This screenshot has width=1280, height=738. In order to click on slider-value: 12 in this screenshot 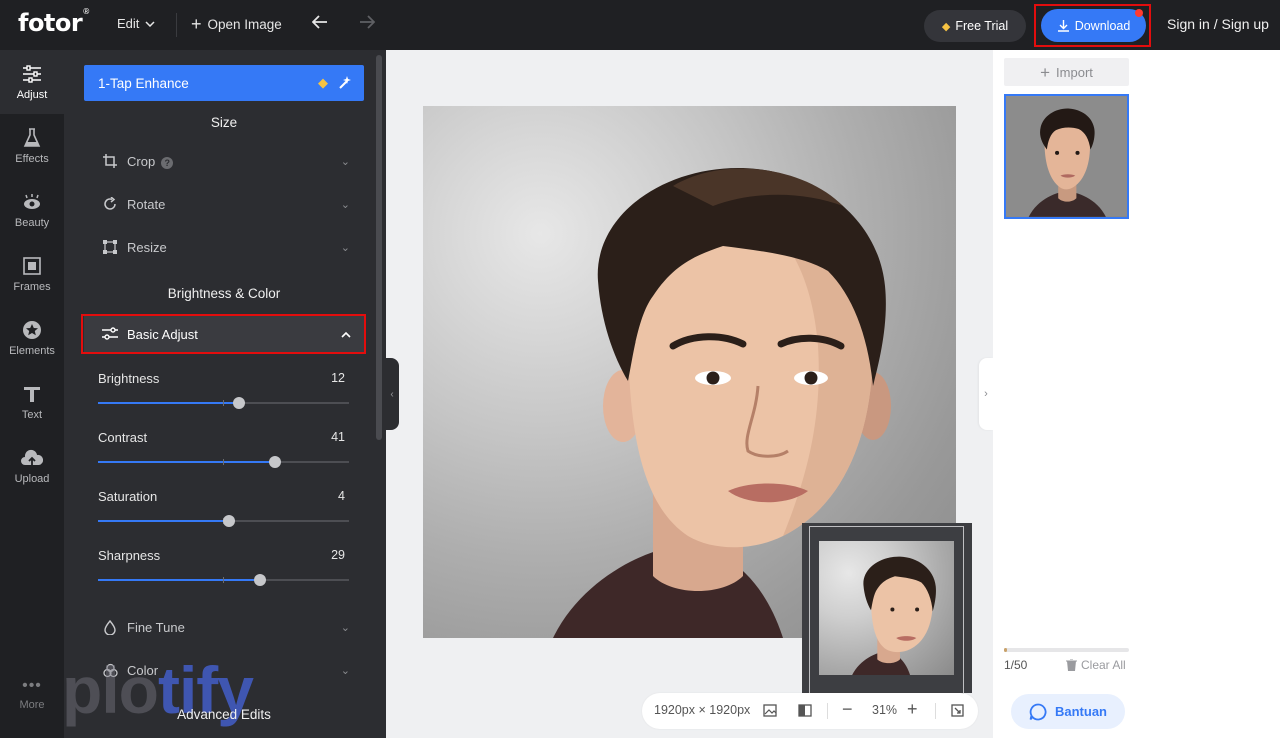, I will do `click(338, 378)`.